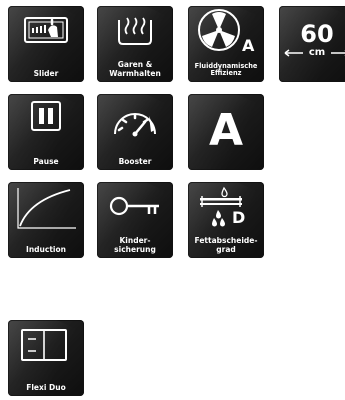 The width and height of the screenshot is (345, 400). What do you see at coordinates (46, 132) in the screenshot?
I see `pause-tile: Pause` at bounding box center [46, 132].